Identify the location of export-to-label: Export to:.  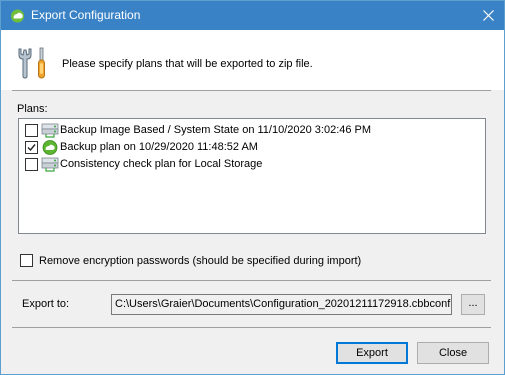
(46, 304).